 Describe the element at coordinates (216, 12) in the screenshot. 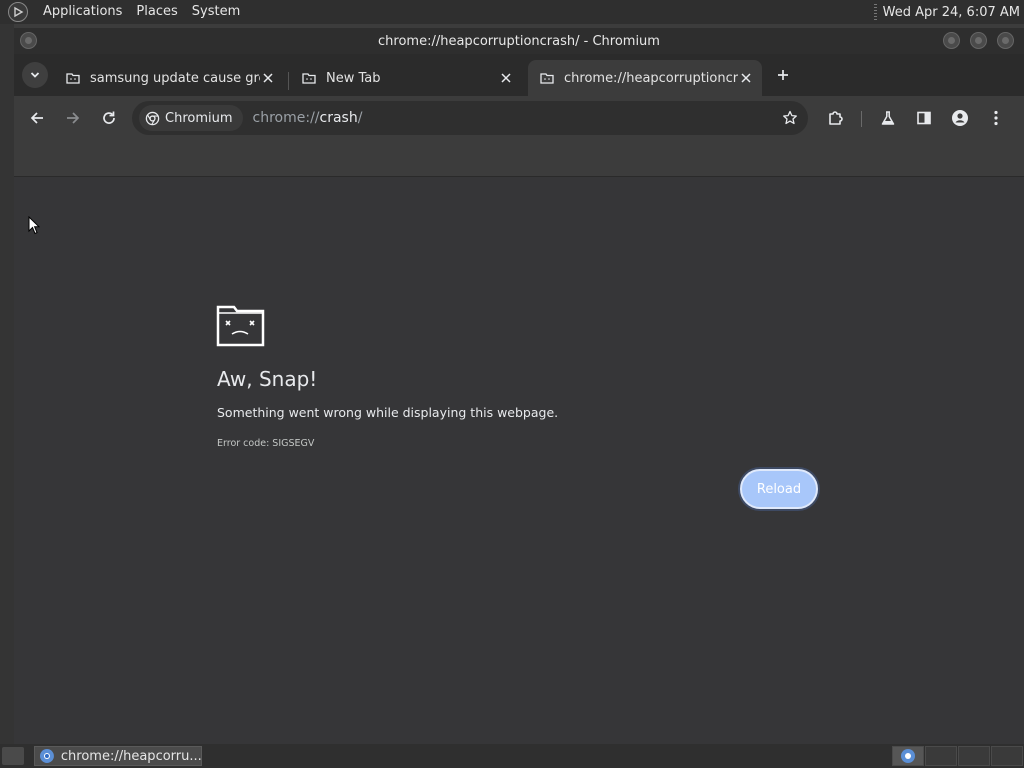

I see `system-menu: System` at that location.